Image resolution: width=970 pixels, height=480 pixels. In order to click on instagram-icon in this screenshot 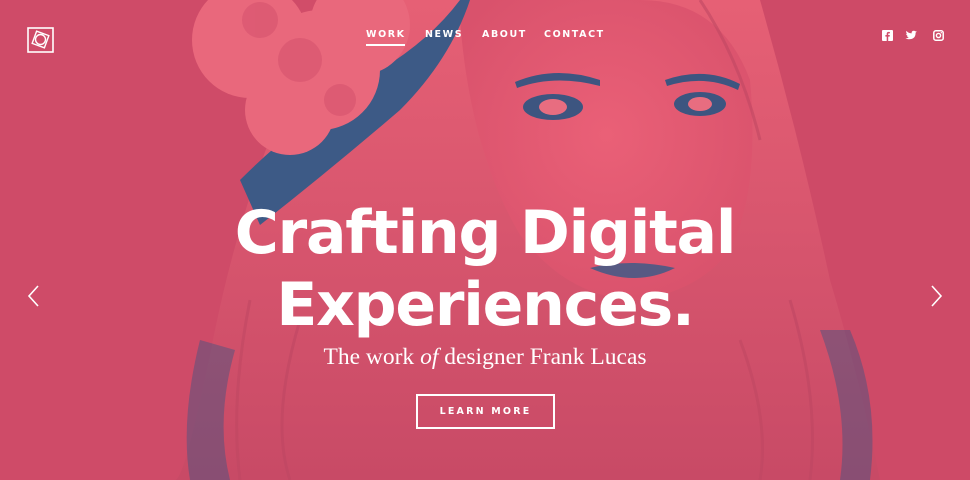, I will do `click(938, 35)`.